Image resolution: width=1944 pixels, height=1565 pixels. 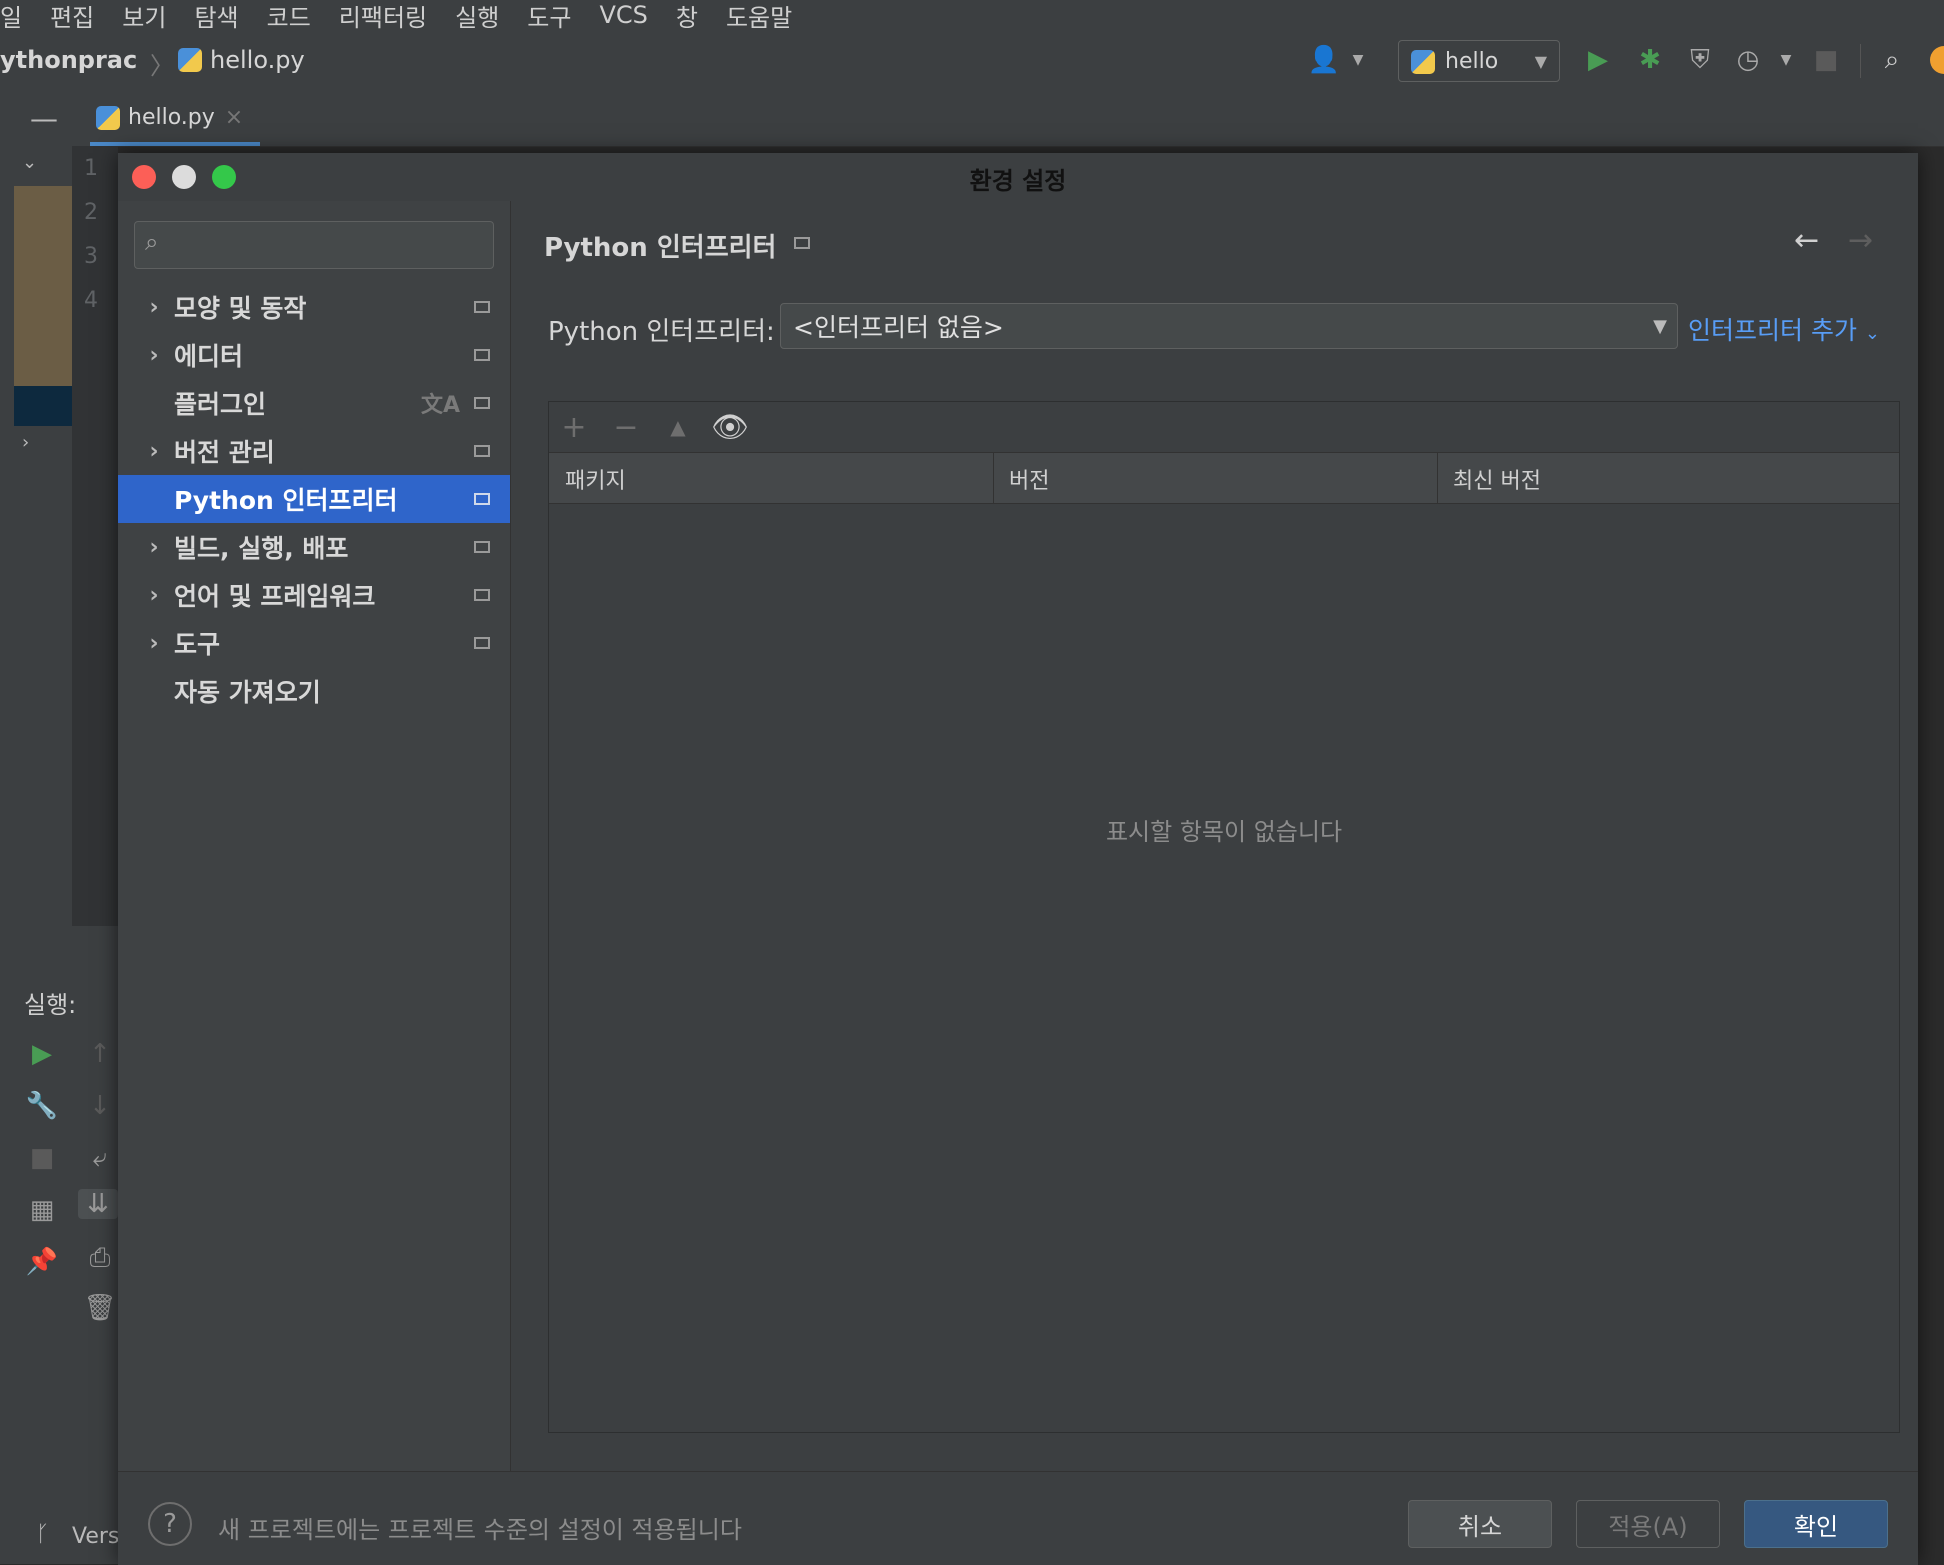 What do you see at coordinates (29, 162) in the screenshot?
I see `tree-expand-icon: ⌄` at bounding box center [29, 162].